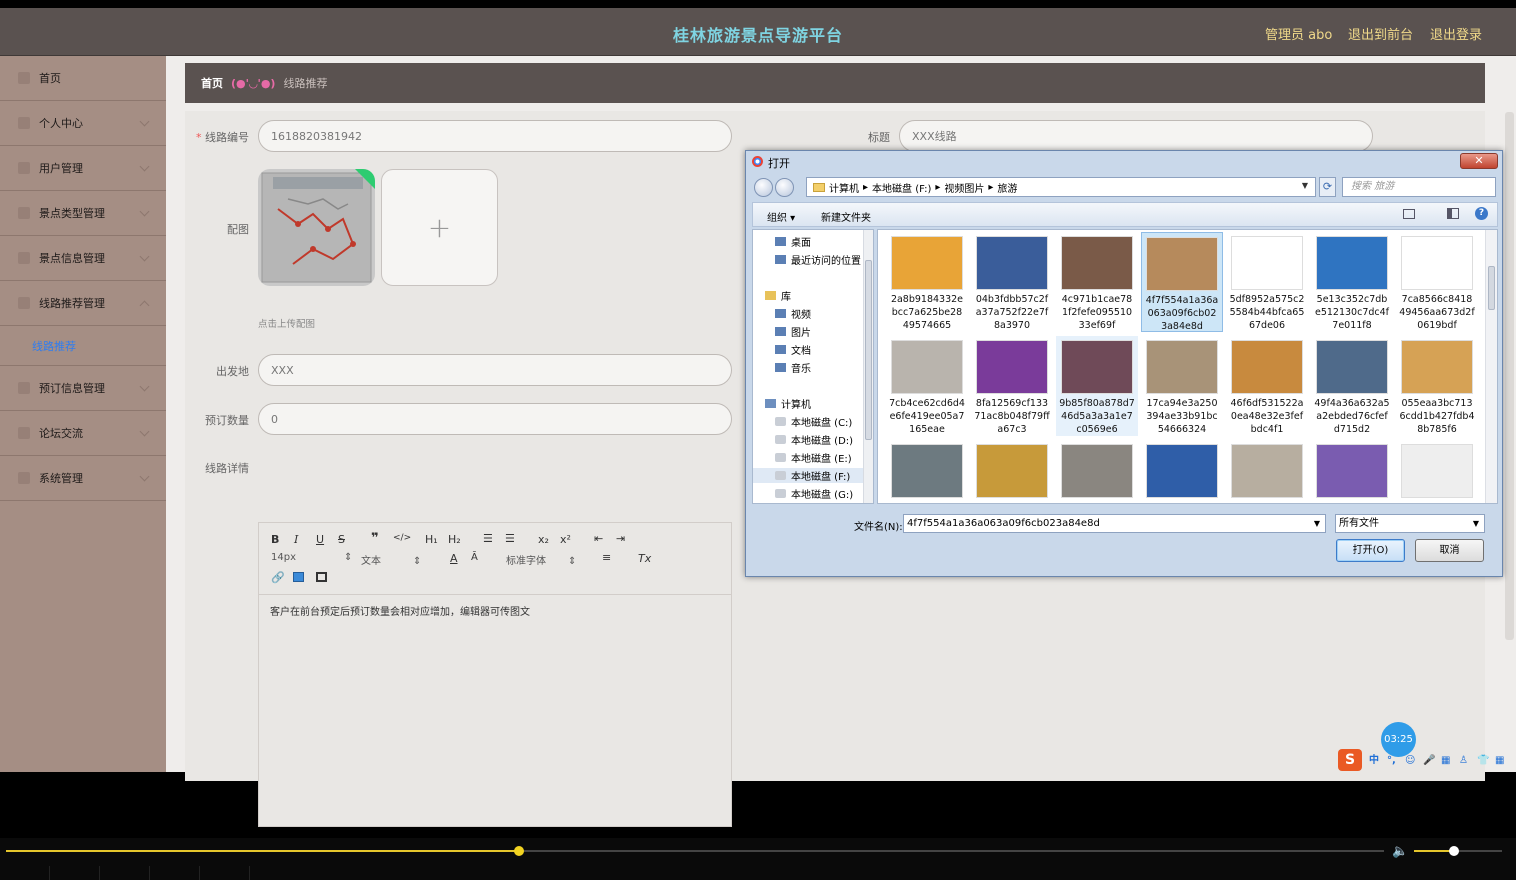  Describe the element at coordinates (543, 539) in the screenshot. I see `subscript-icon: x₂` at that location.